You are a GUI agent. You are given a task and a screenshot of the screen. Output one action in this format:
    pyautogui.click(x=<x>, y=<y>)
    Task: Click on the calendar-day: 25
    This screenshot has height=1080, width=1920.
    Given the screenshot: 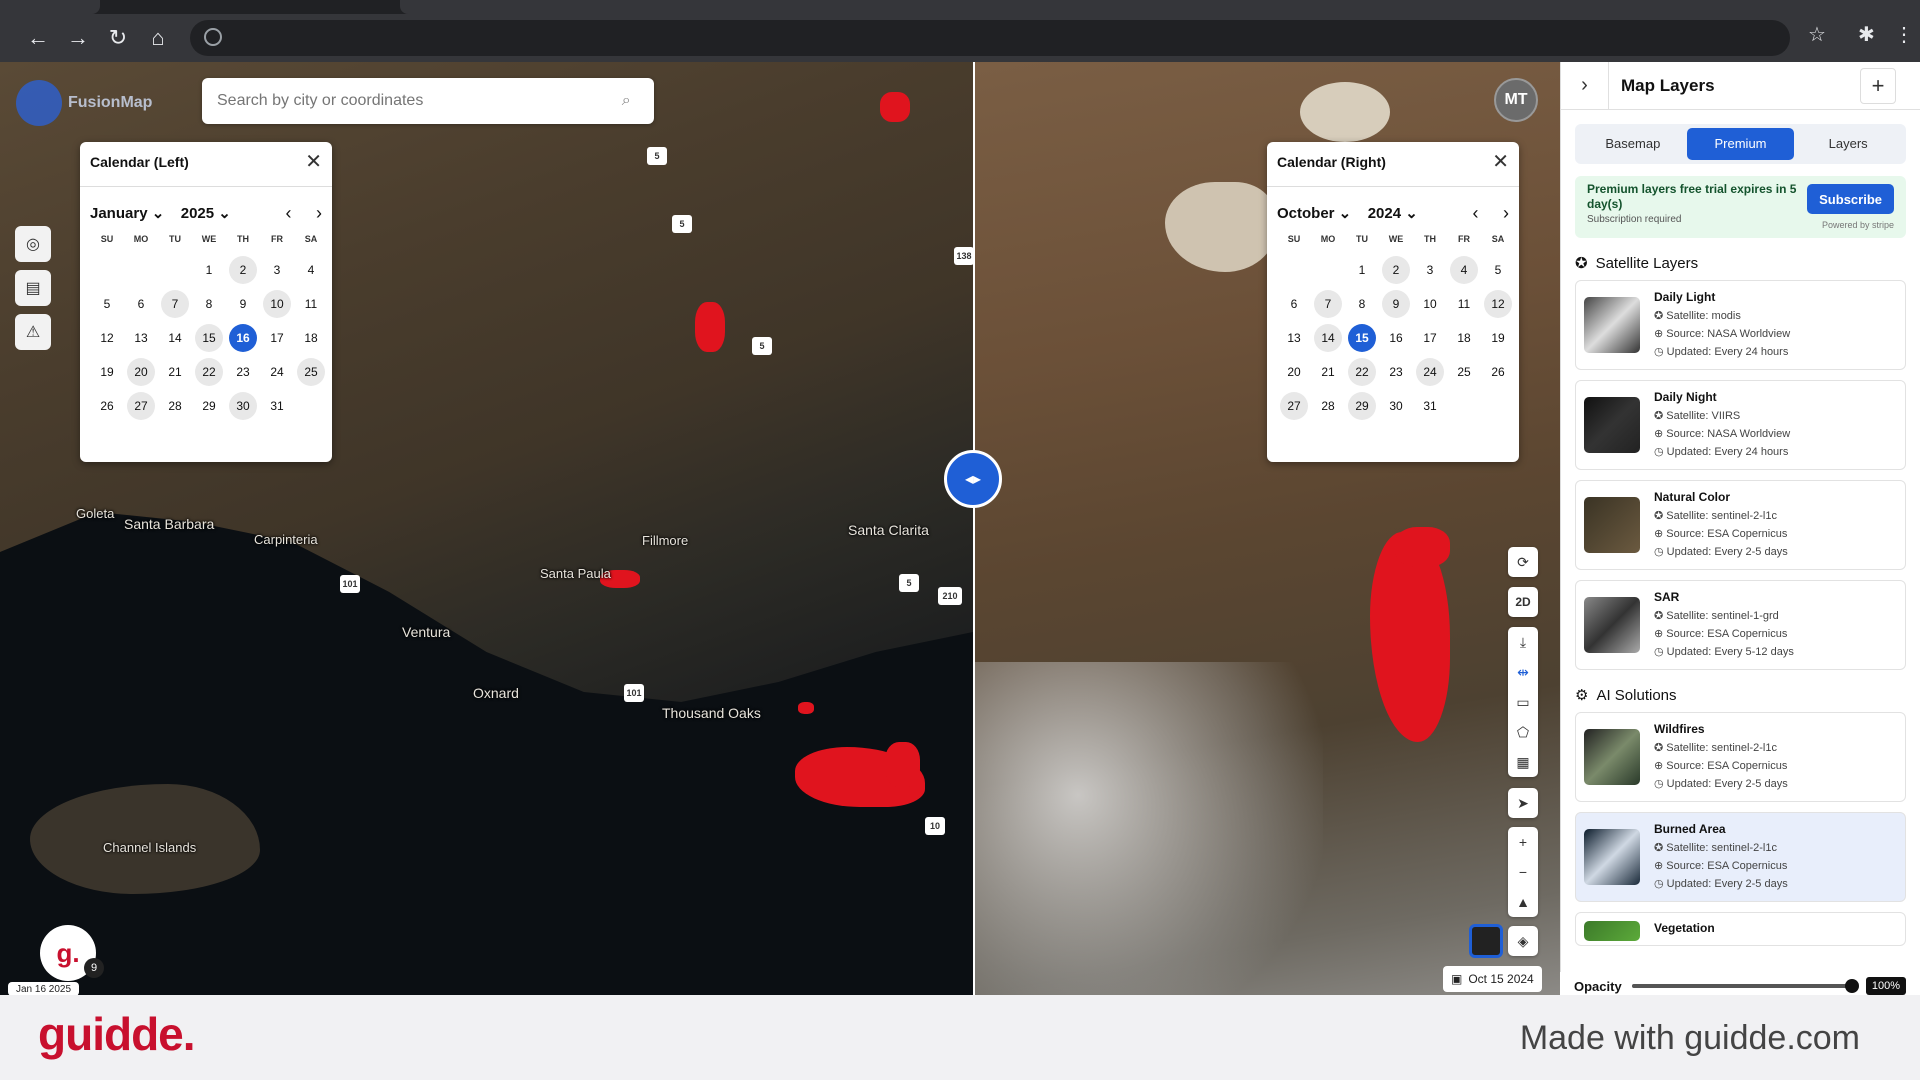 What is the action you would take?
    pyautogui.click(x=1464, y=372)
    